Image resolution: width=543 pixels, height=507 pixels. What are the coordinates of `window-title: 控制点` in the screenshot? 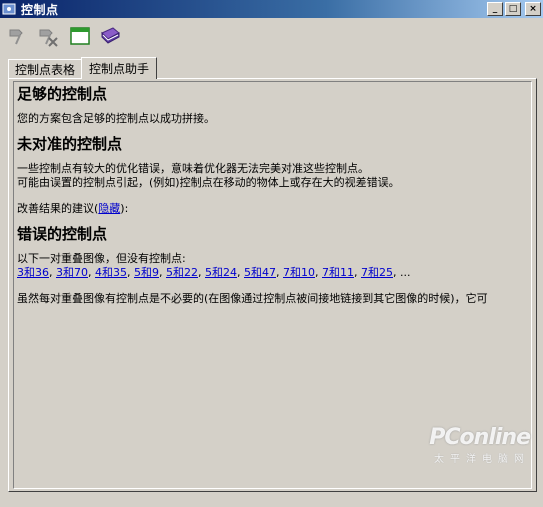 It's located at (40, 9).